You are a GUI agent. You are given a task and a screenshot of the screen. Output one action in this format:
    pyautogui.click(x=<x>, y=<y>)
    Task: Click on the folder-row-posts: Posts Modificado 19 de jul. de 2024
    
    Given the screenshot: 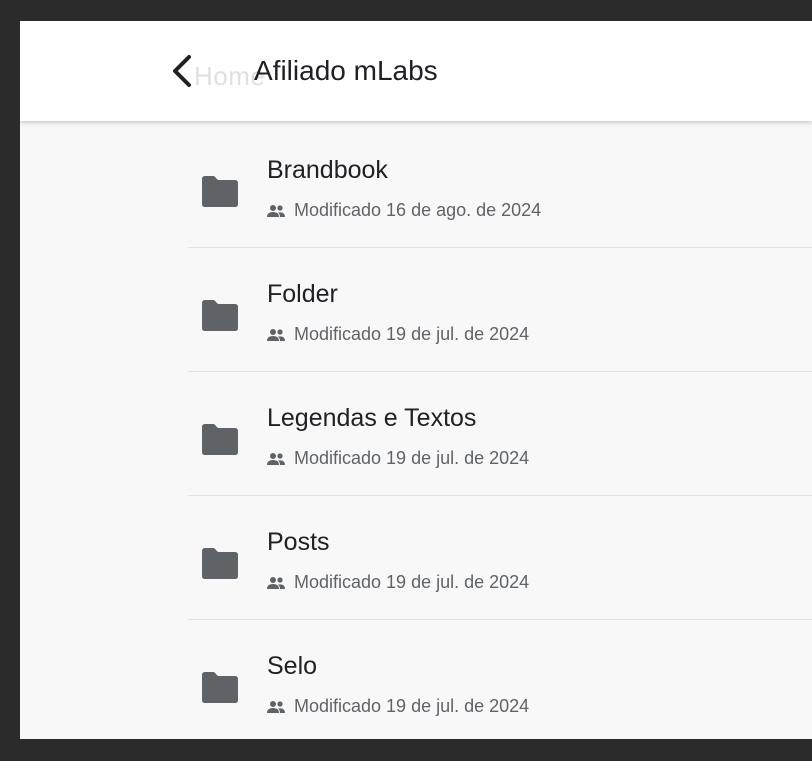 What is the action you would take?
    pyautogui.click(x=500, y=558)
    